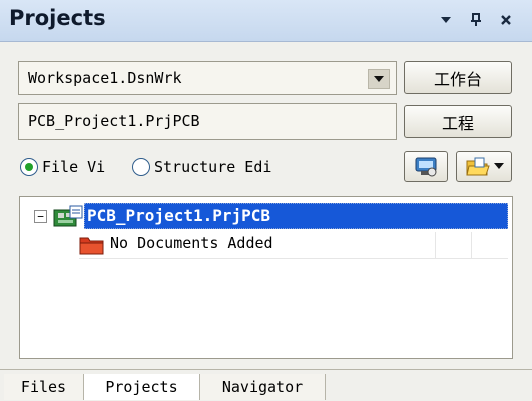 This screenshot has height=401, width=532. I want to click on folder-menu-button, so click(484, 166).